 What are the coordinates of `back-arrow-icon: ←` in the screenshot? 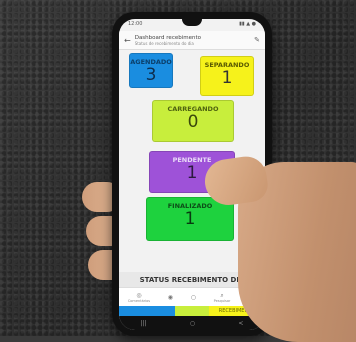 It's located at (127, 40).